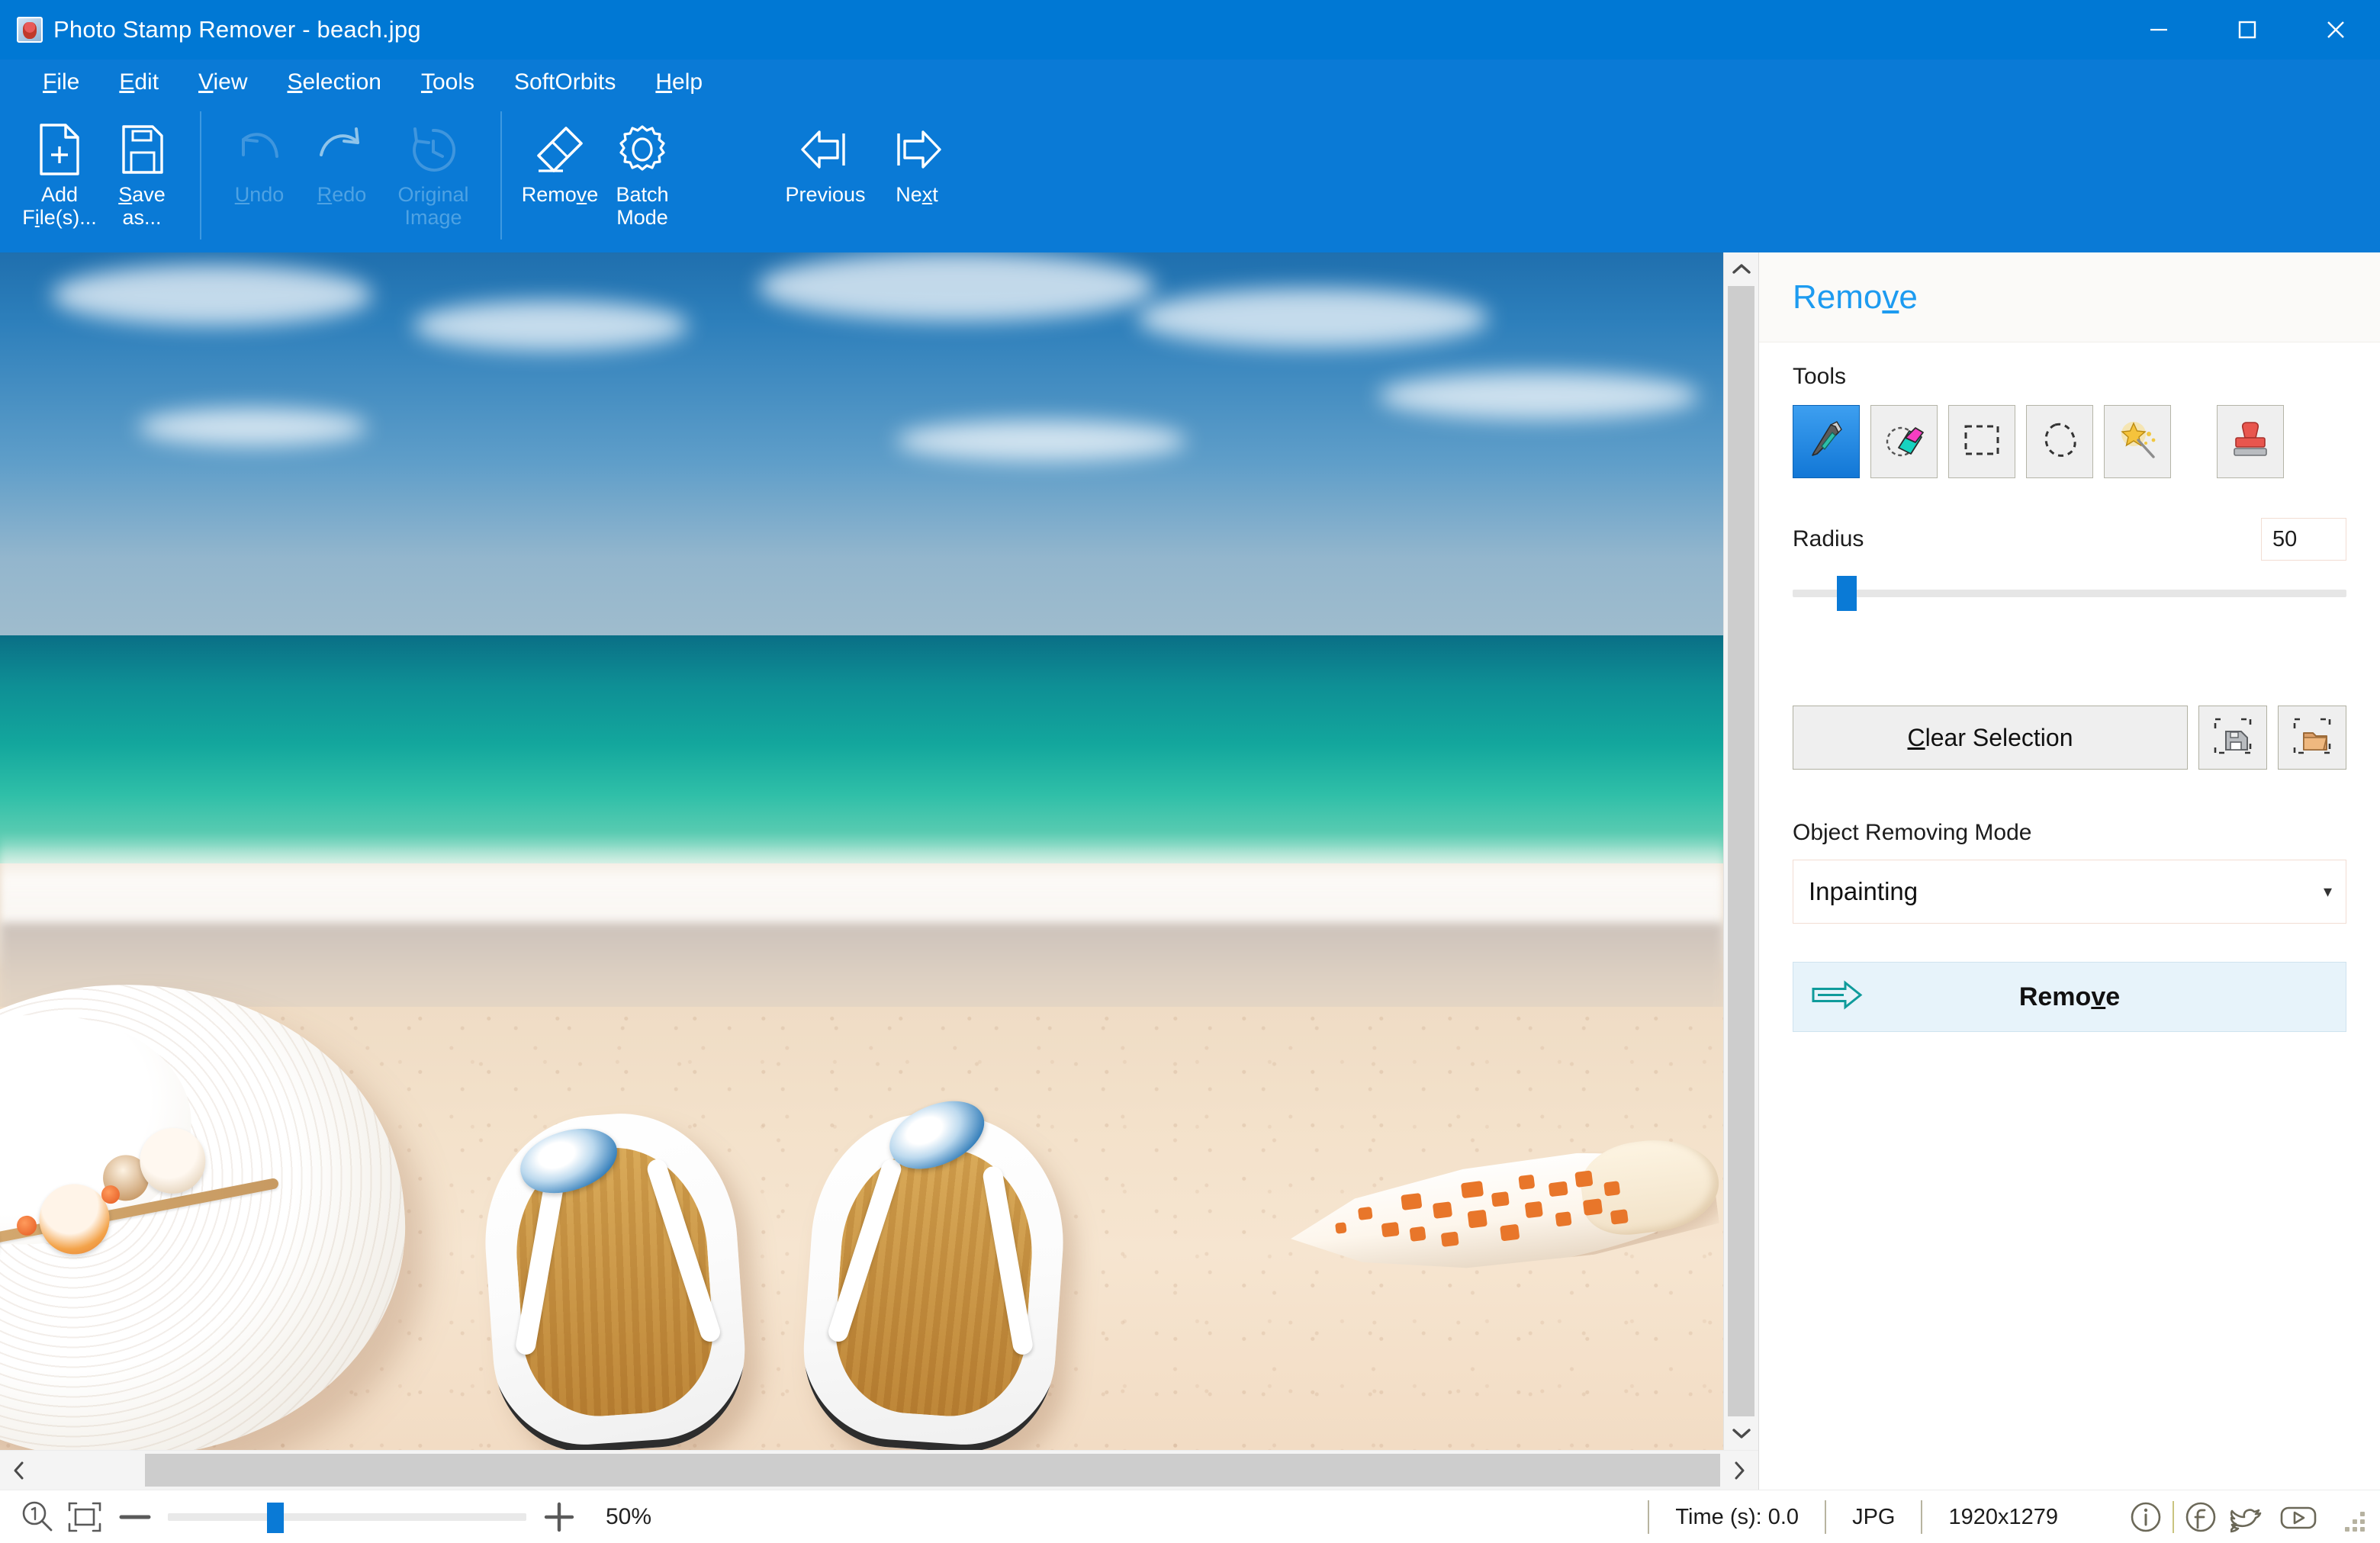 This screenshot has width=2380, height=1543. Describe the element at coordinates (275, 1517) in the screenshot. I see `zoom-slider-thumb` at that location.